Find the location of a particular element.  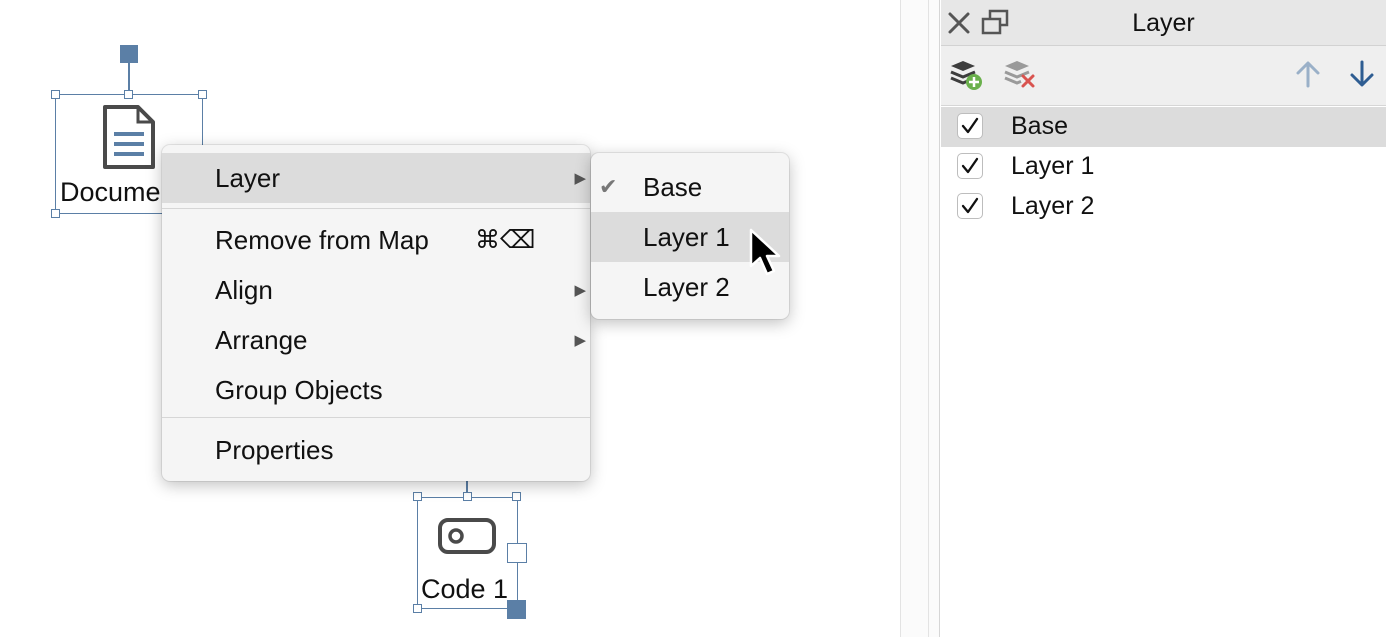

document-icon is located at coordinates (129, 139).